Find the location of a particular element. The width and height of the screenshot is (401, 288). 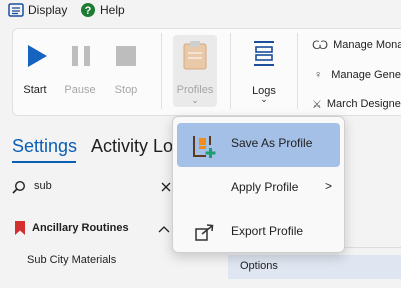

save-as-profile-item: Save As Profile is located at coordinates (258, 145).